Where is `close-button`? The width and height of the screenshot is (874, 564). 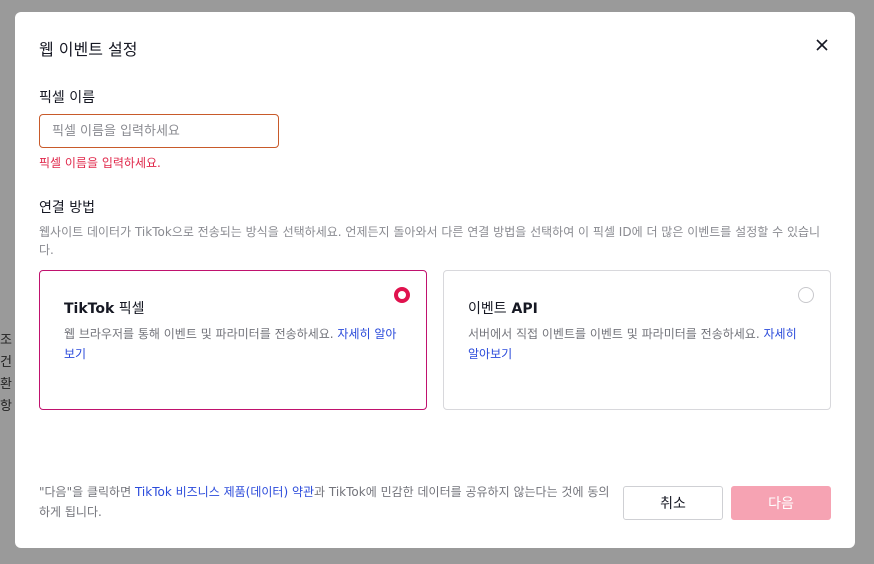 close-button is located at coordinates (822, 45).